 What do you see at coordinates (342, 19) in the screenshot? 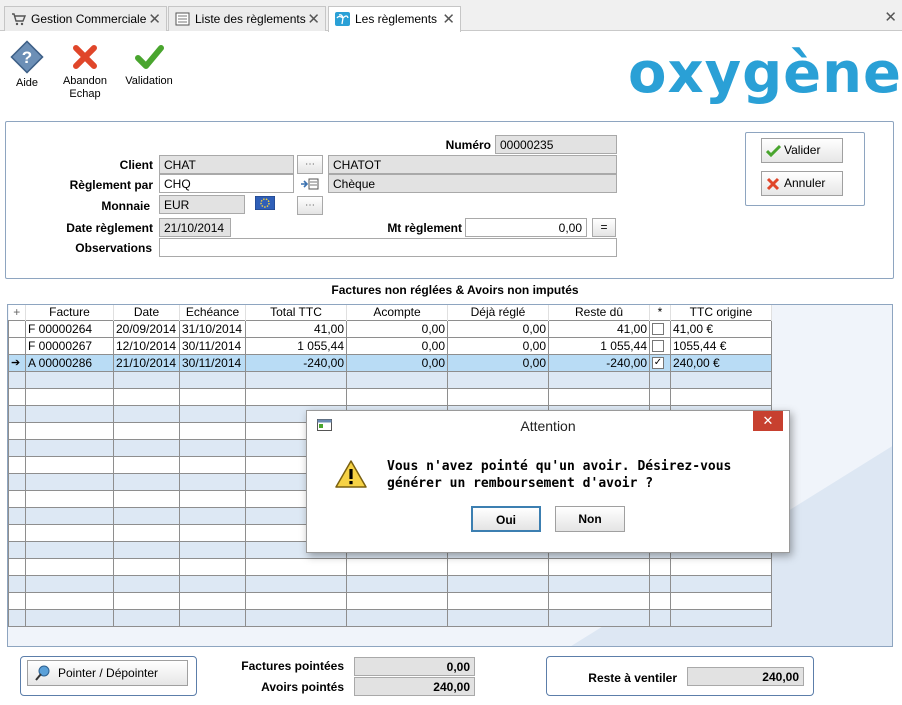
I see `palm-icon` at bounding box center [342, 19].